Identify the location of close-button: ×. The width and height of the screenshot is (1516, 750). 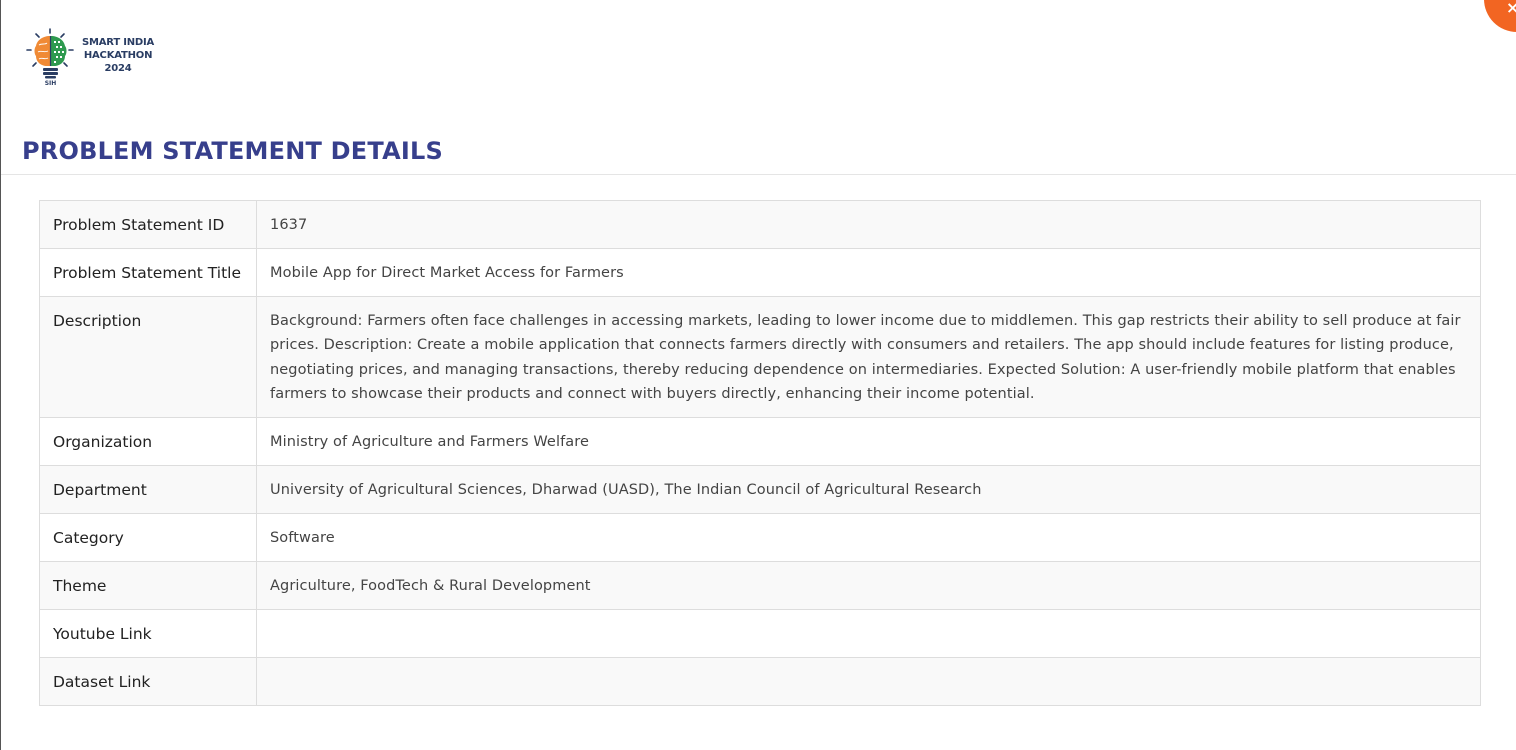
(1500, 16).